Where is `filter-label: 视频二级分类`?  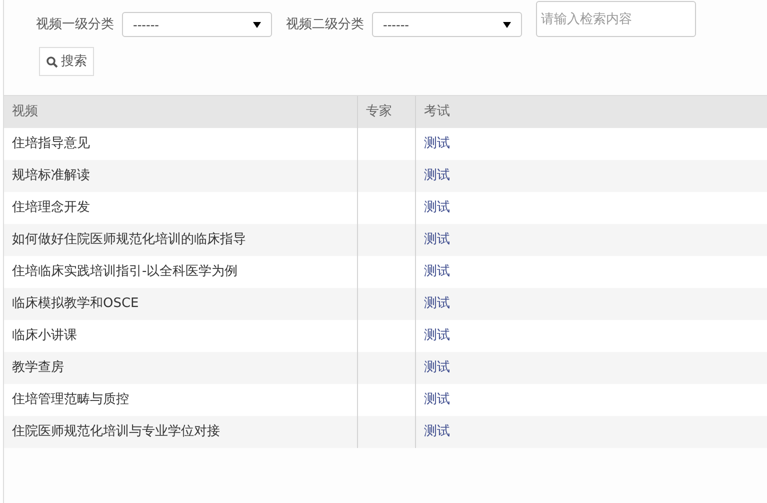 filter-label: 视频二级分类 is located at coordinates (325, 25).